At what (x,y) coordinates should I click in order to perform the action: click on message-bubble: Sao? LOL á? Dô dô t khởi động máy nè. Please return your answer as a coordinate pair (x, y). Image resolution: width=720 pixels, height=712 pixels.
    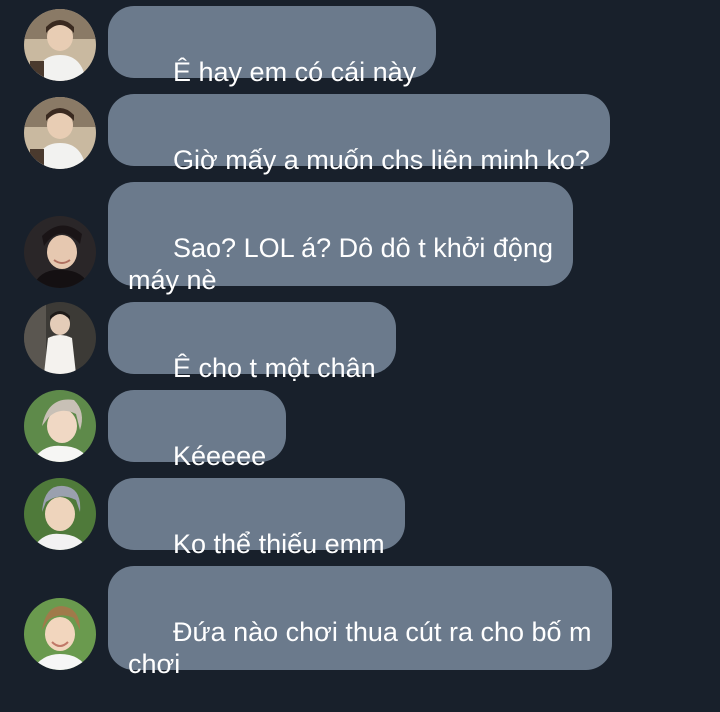
    Looking at the image, I should click on (340, 238).